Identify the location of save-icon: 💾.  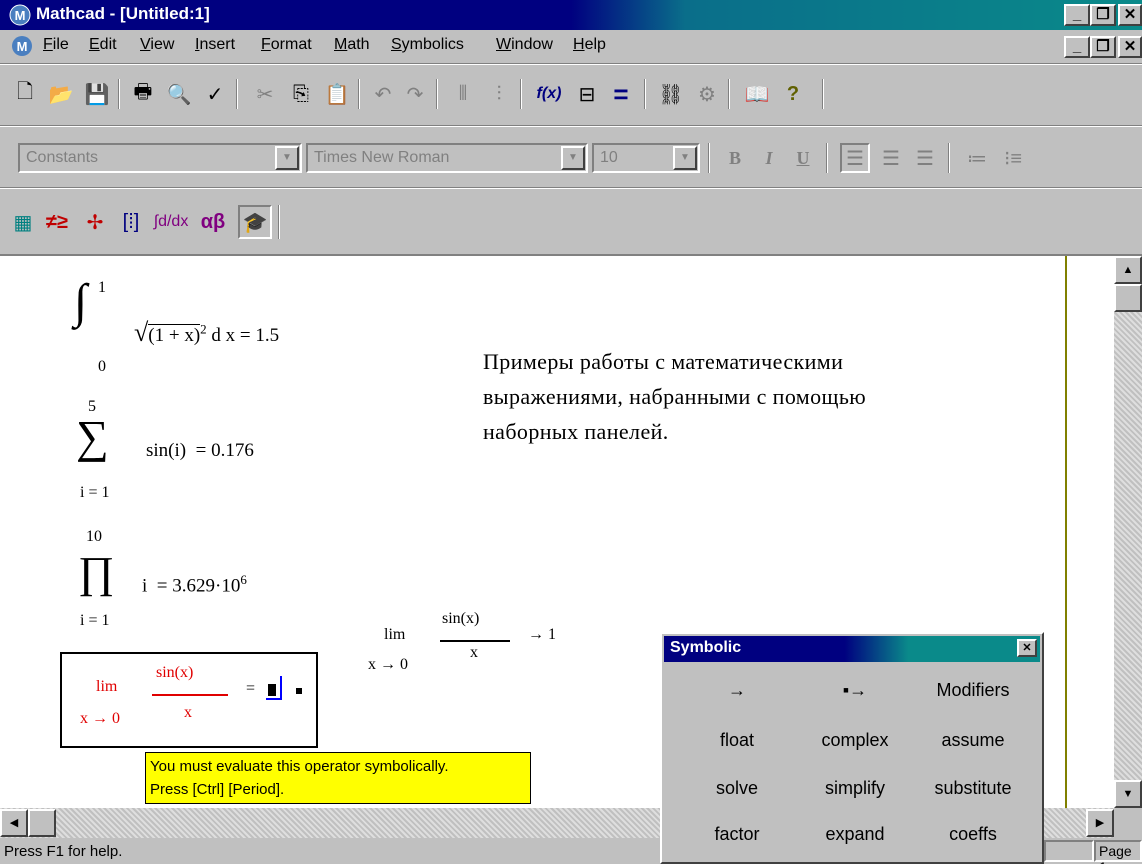
(97, 94).